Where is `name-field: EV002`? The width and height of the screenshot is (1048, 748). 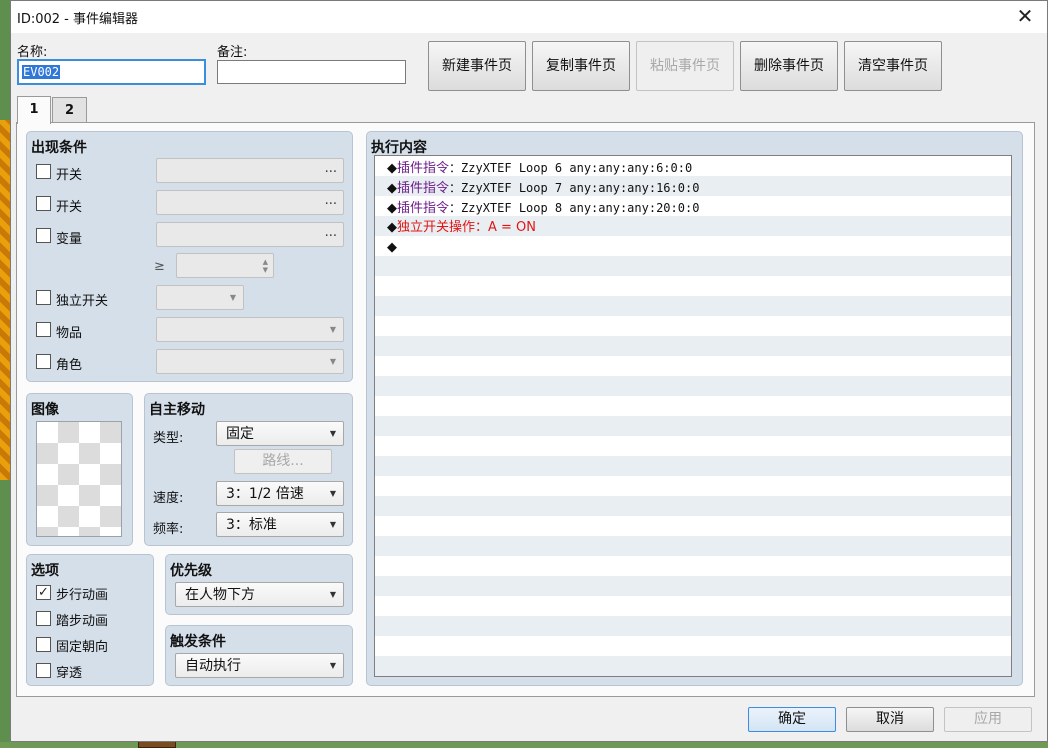 name-field: EV002 is located at coordinates (111, 72).